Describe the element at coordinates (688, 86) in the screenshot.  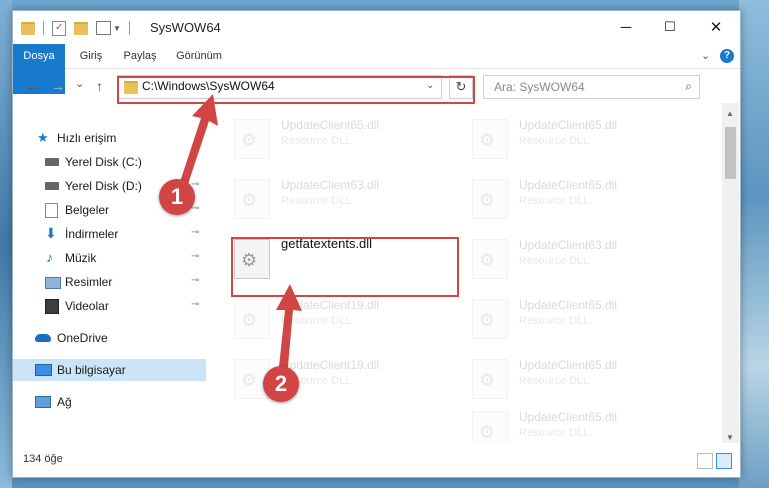
I see `search-icon: ⌕` at that location.